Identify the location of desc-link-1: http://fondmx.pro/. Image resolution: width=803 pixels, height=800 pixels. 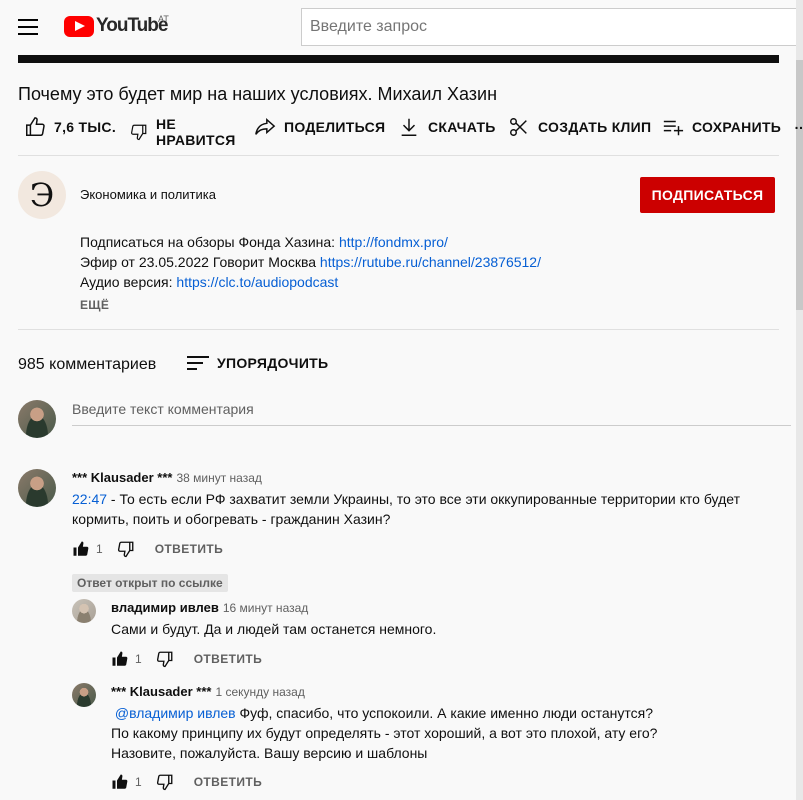
(393, 242).